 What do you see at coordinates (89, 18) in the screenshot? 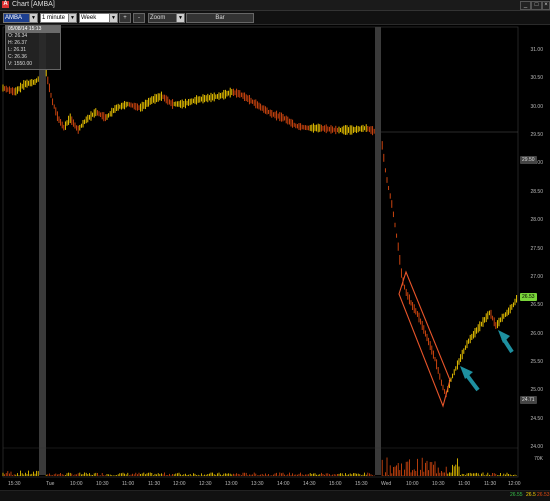
I see `range-value: Week` at bounding box center [89, 18].